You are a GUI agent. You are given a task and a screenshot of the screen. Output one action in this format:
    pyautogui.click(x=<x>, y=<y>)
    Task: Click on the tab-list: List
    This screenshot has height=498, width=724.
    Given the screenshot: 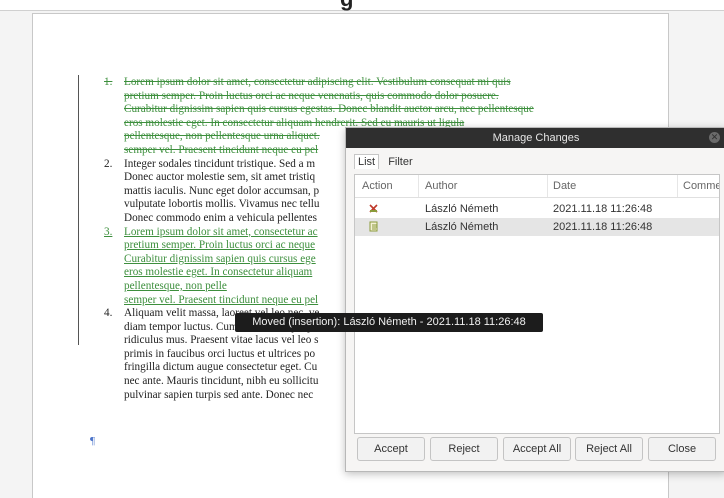 What is the action you would take?
    pyautogui.click(x=367, y=161)
    